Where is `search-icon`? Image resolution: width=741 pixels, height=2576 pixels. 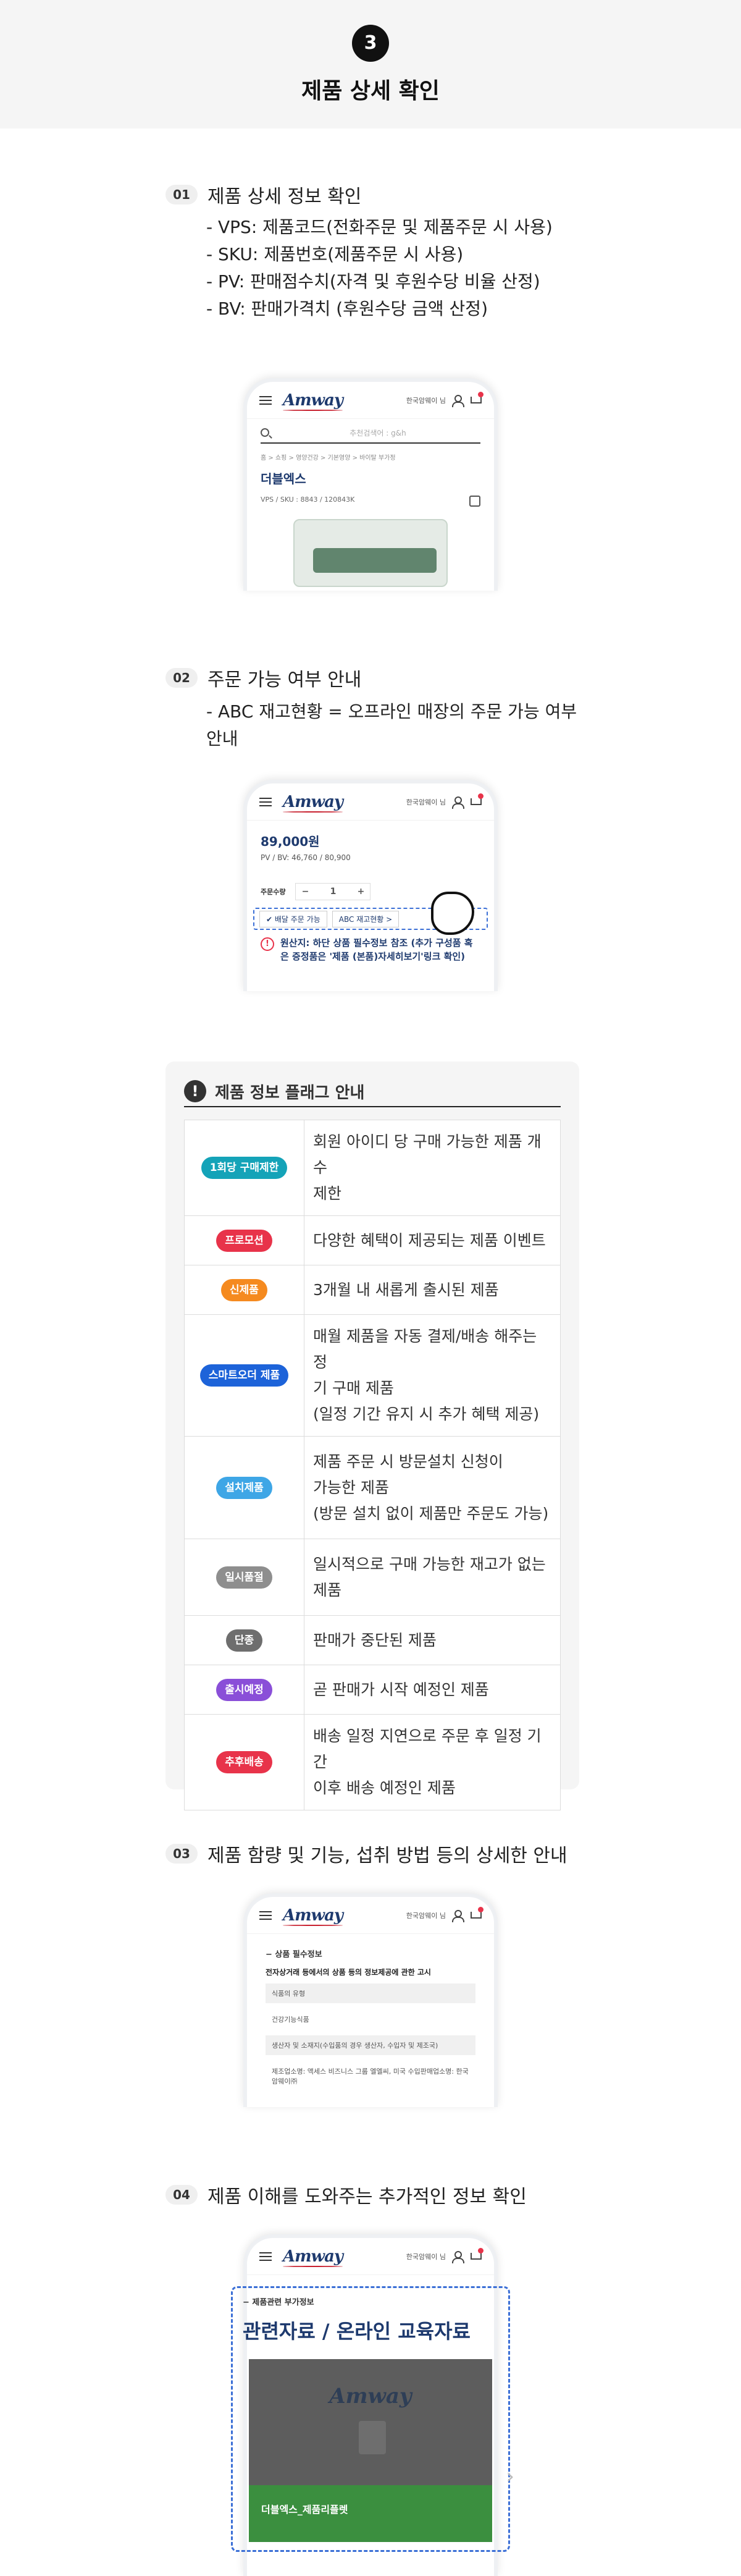 search-icon is located at coordinates (265, 432).